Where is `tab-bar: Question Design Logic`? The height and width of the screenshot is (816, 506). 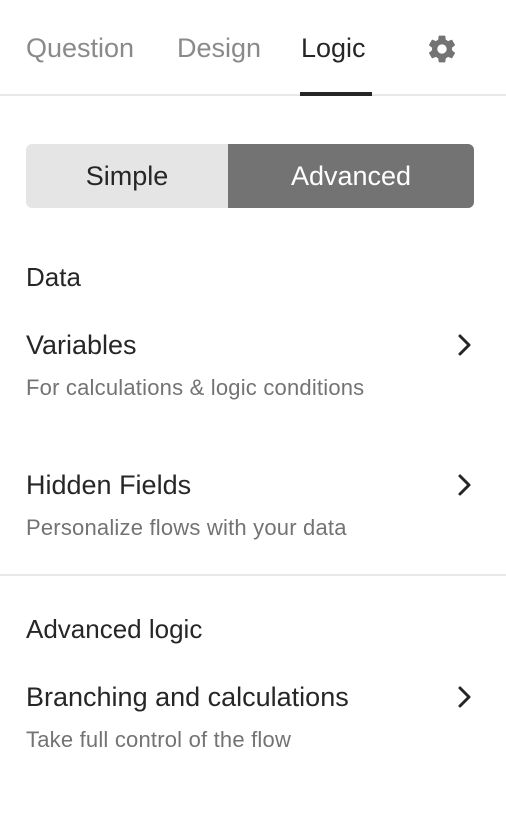
tab-bar: Question Design Logic is located at coordinates (253, 48).